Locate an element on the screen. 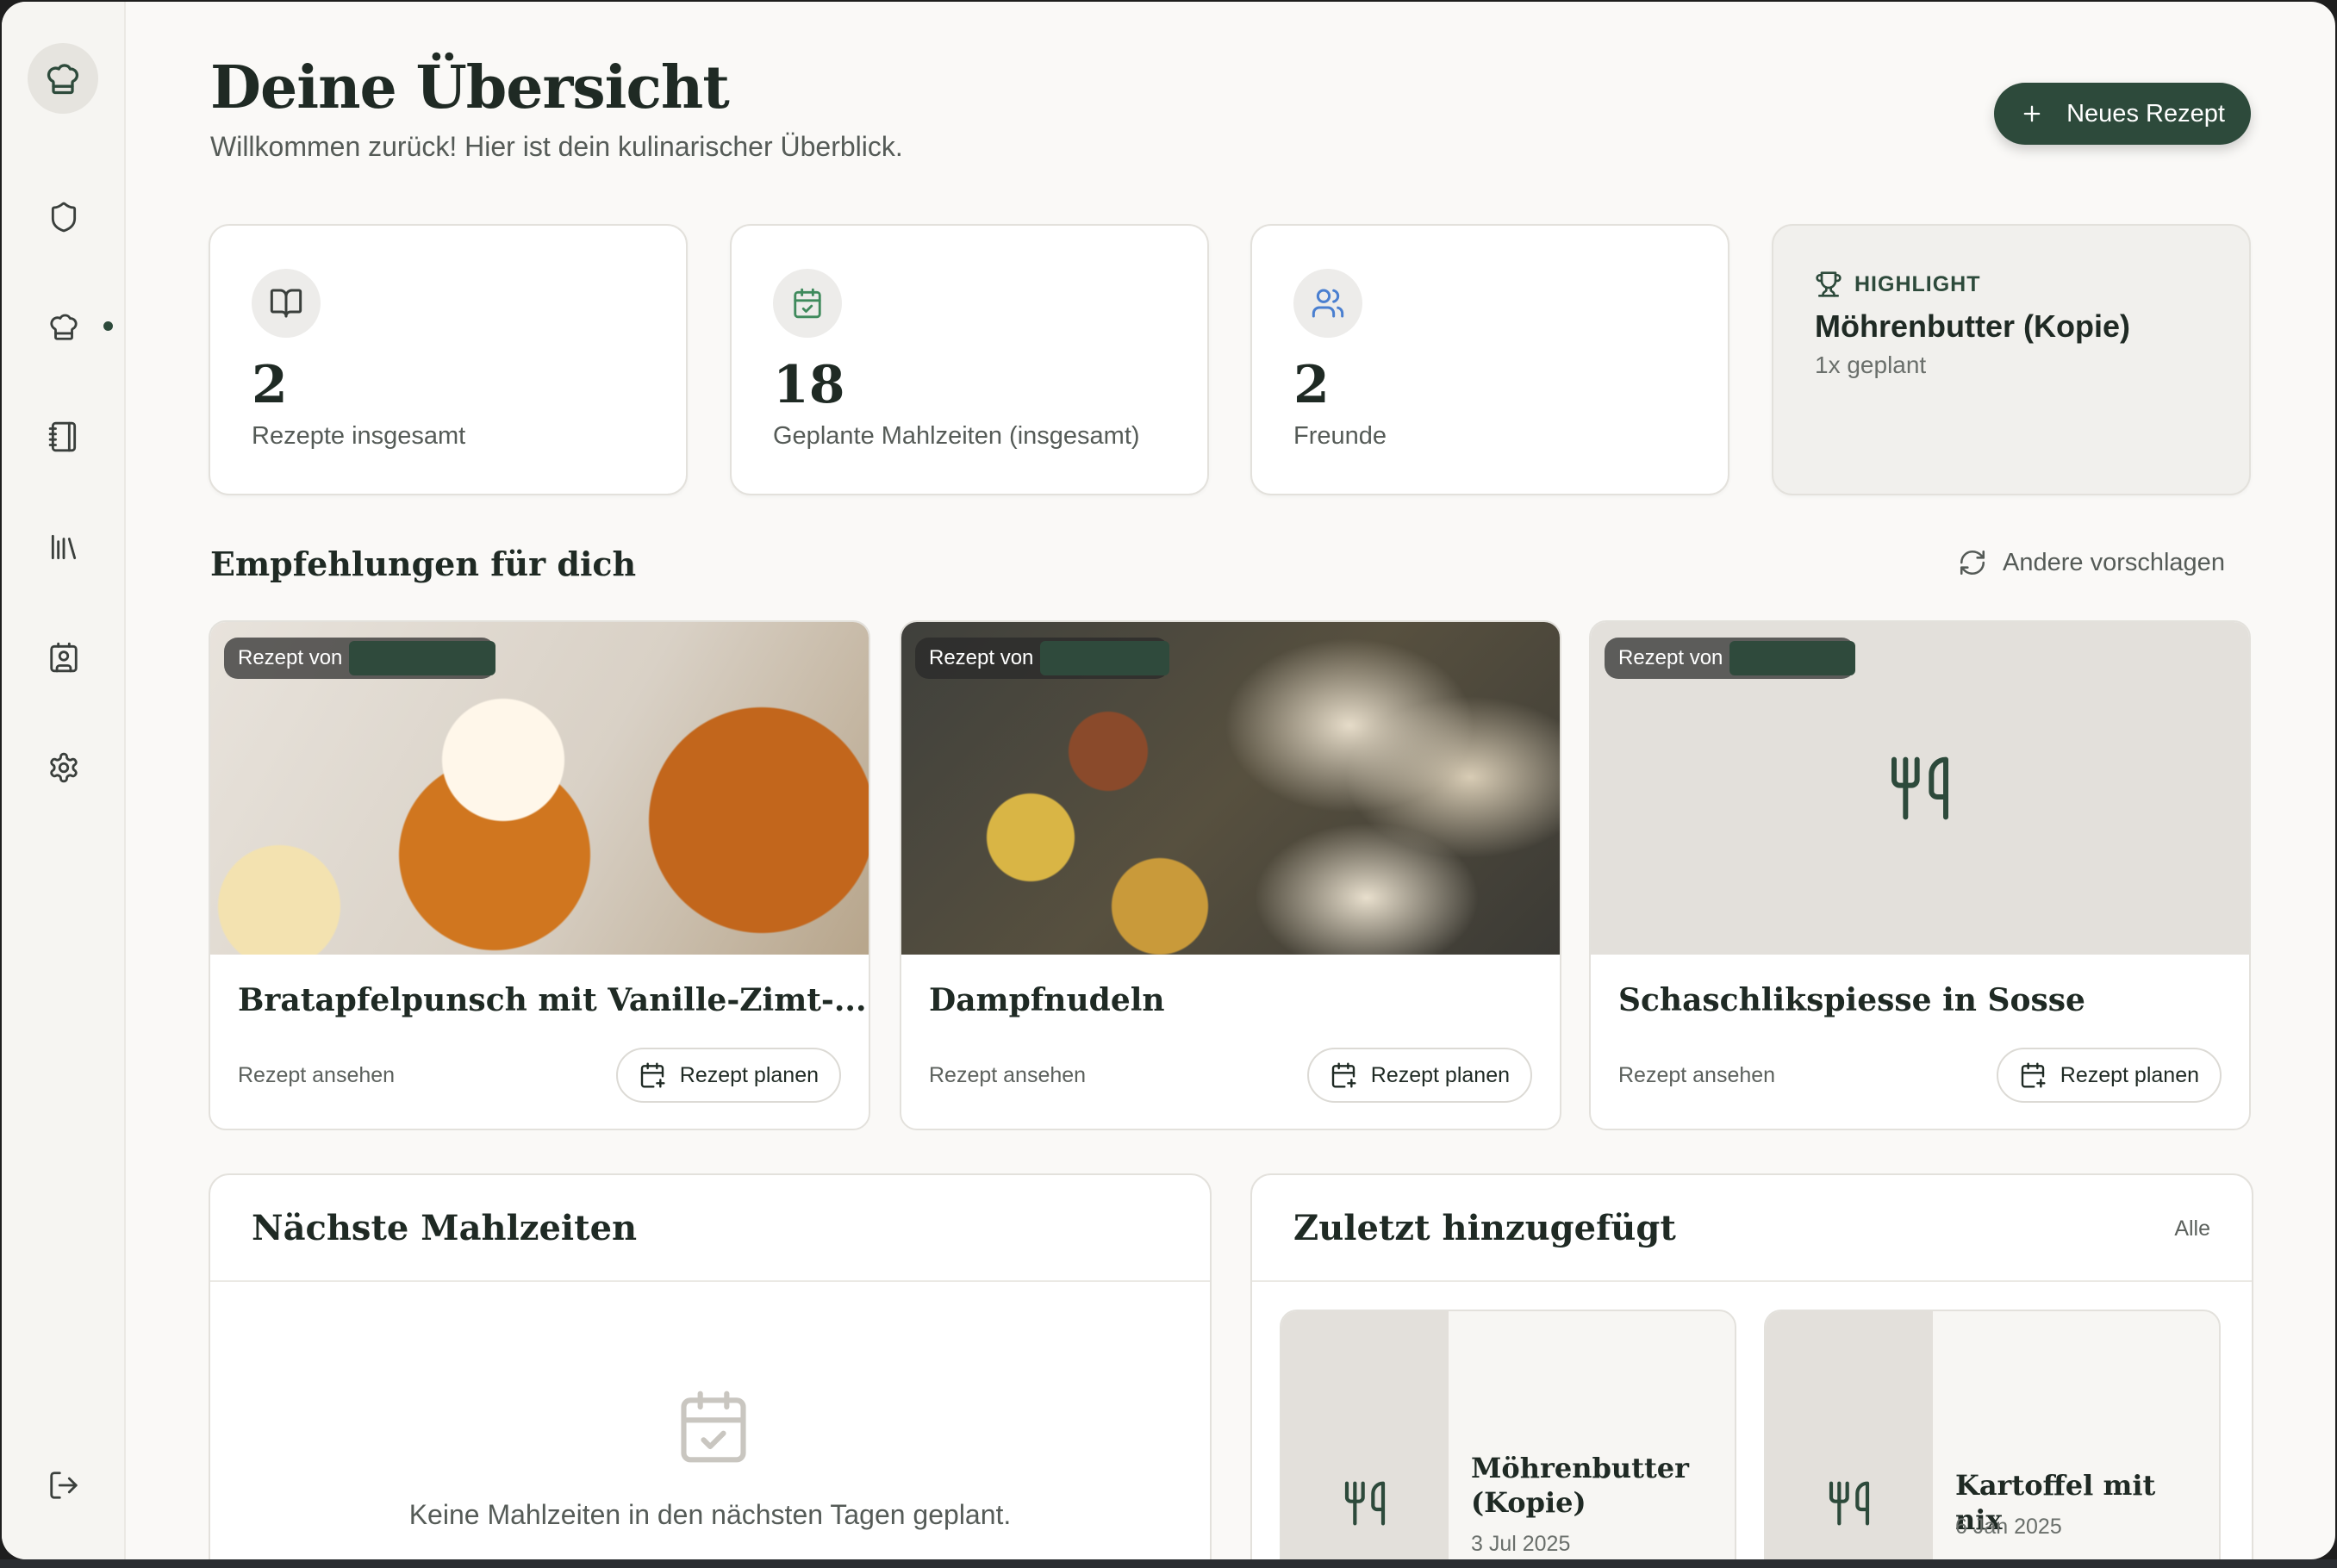  sidebar-item-security is located at coordinates (63, 218).